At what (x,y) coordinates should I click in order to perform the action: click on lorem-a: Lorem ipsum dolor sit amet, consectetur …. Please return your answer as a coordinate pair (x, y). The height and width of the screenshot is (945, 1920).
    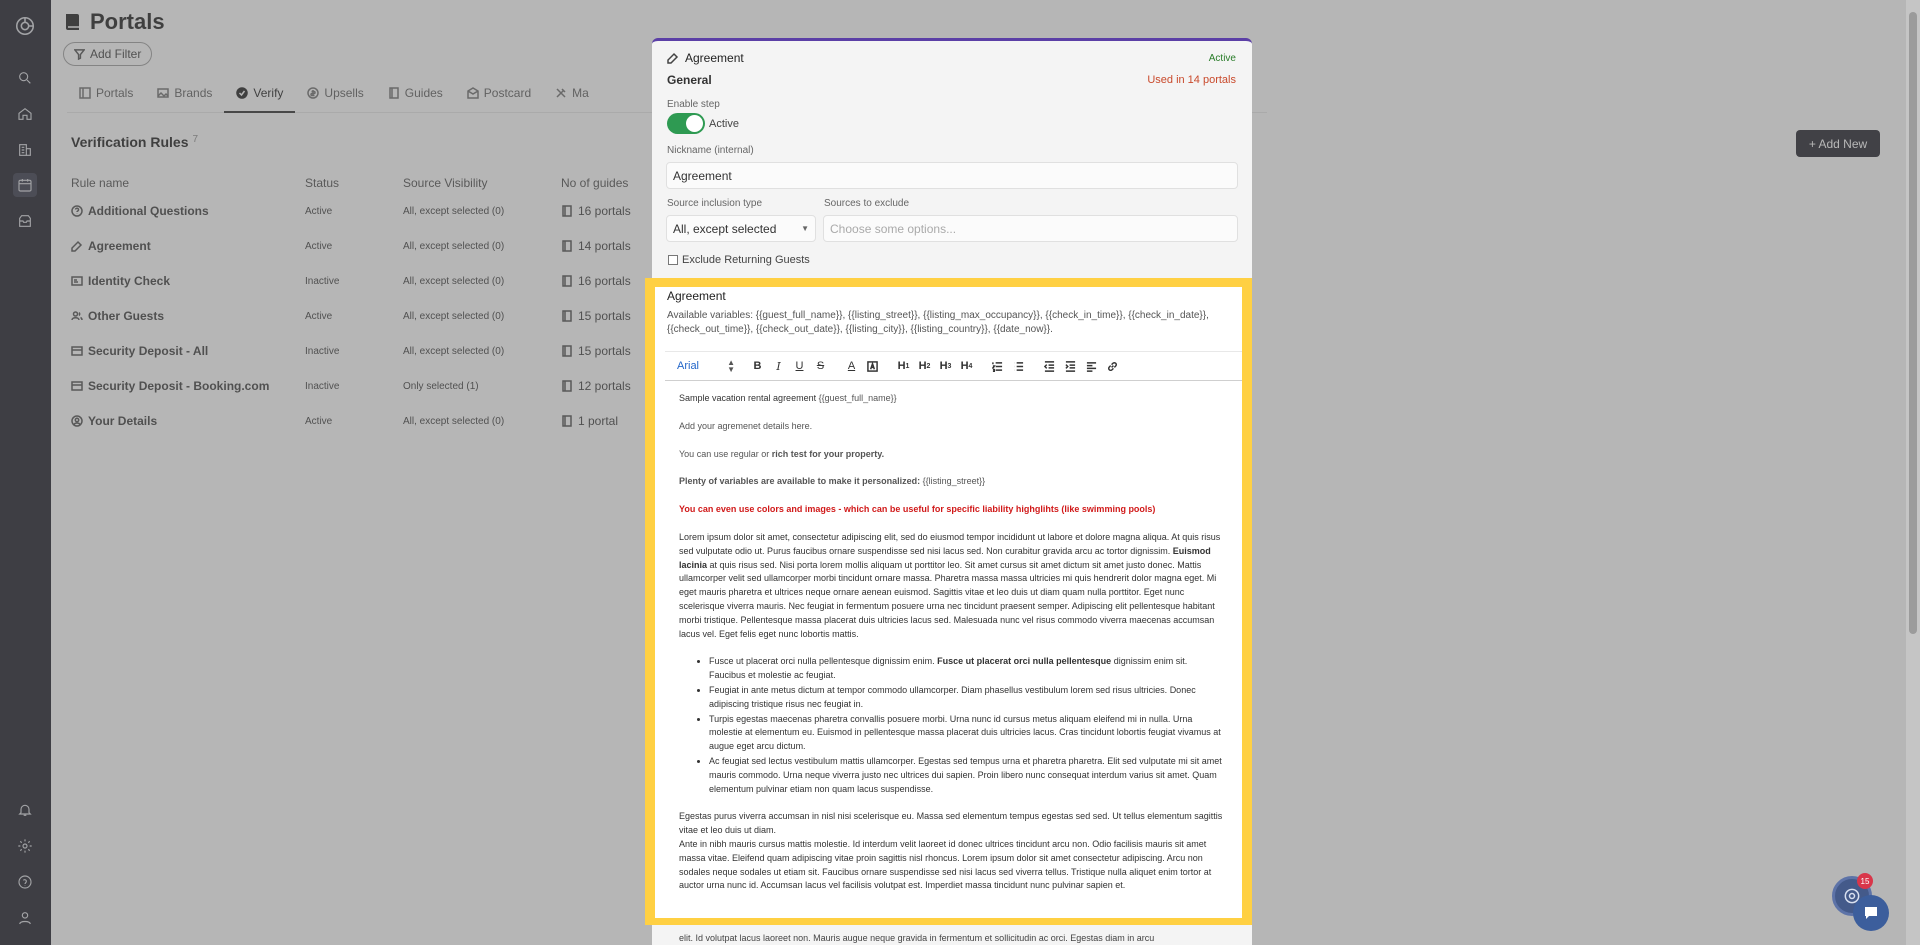
    Looking at the image, I should click on (950, 543).